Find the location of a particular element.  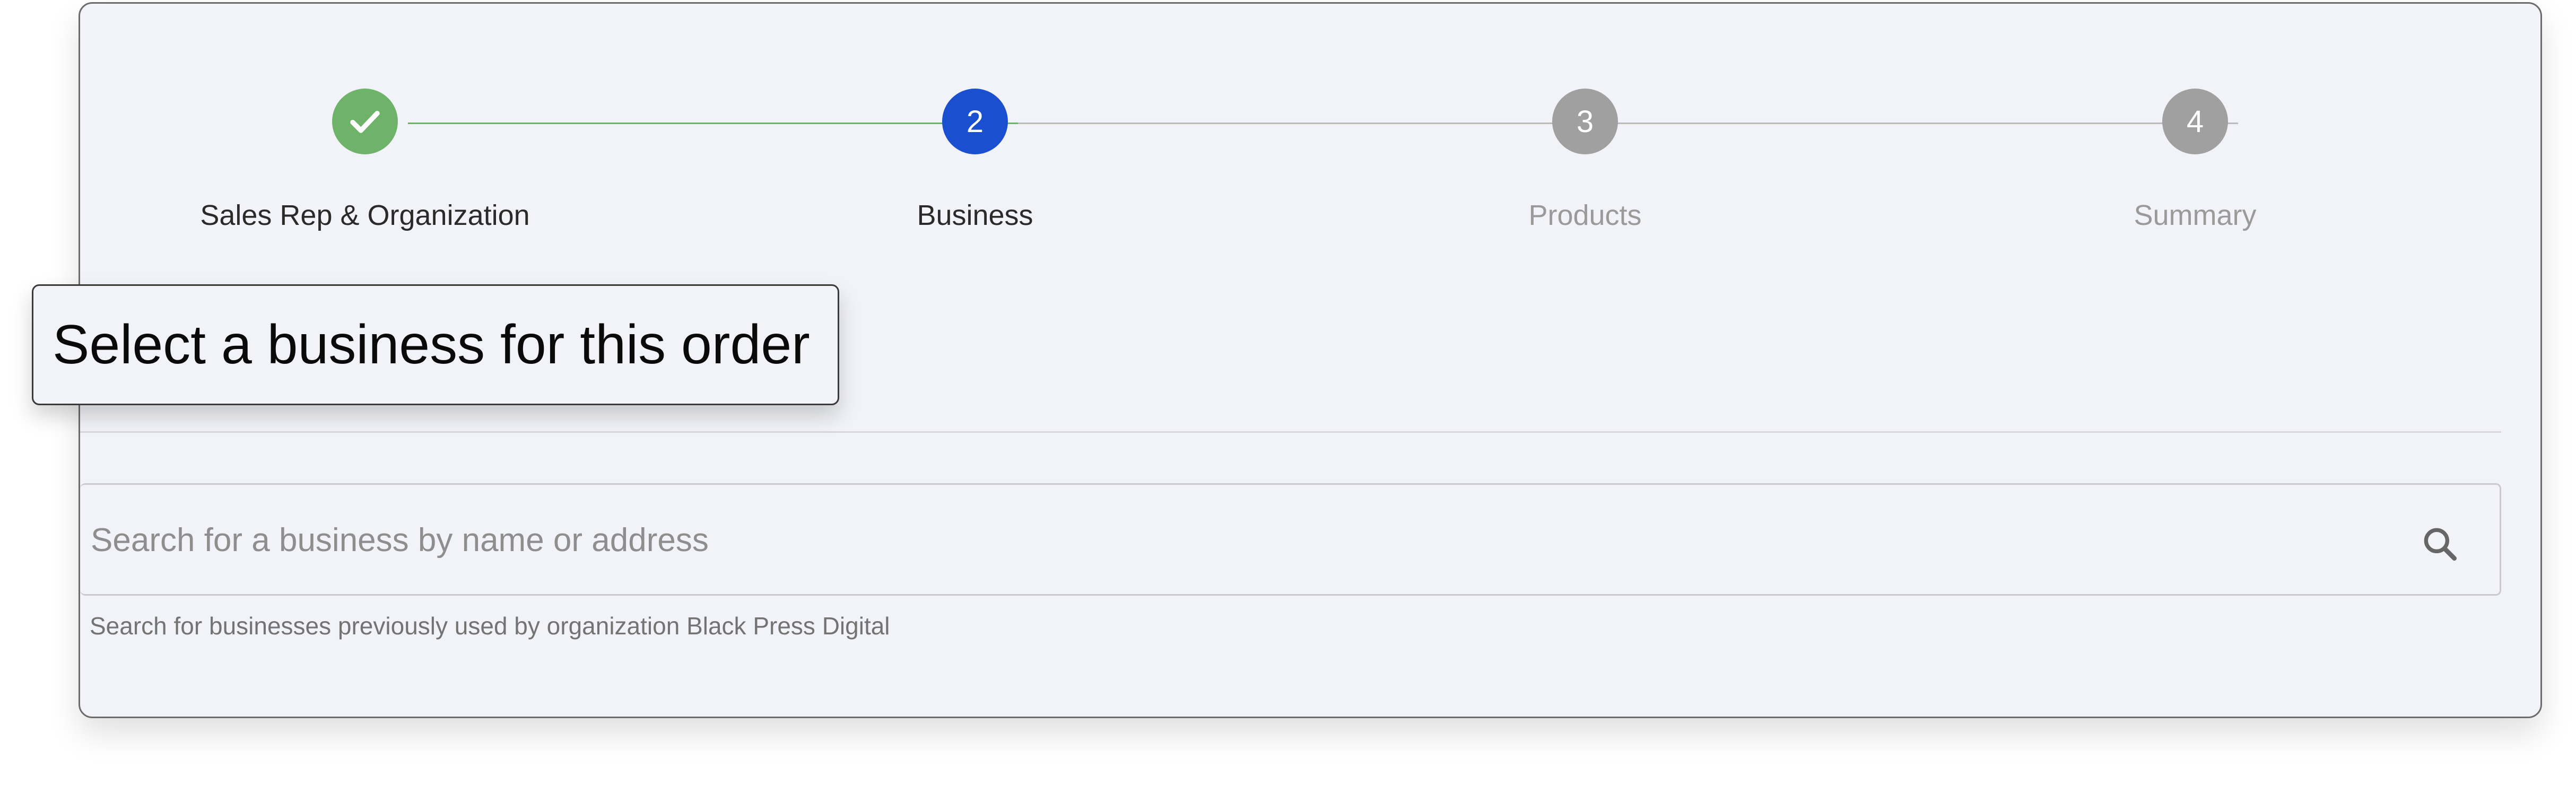

step-summary: 4 Summary is located at coordinates (2195, 126).